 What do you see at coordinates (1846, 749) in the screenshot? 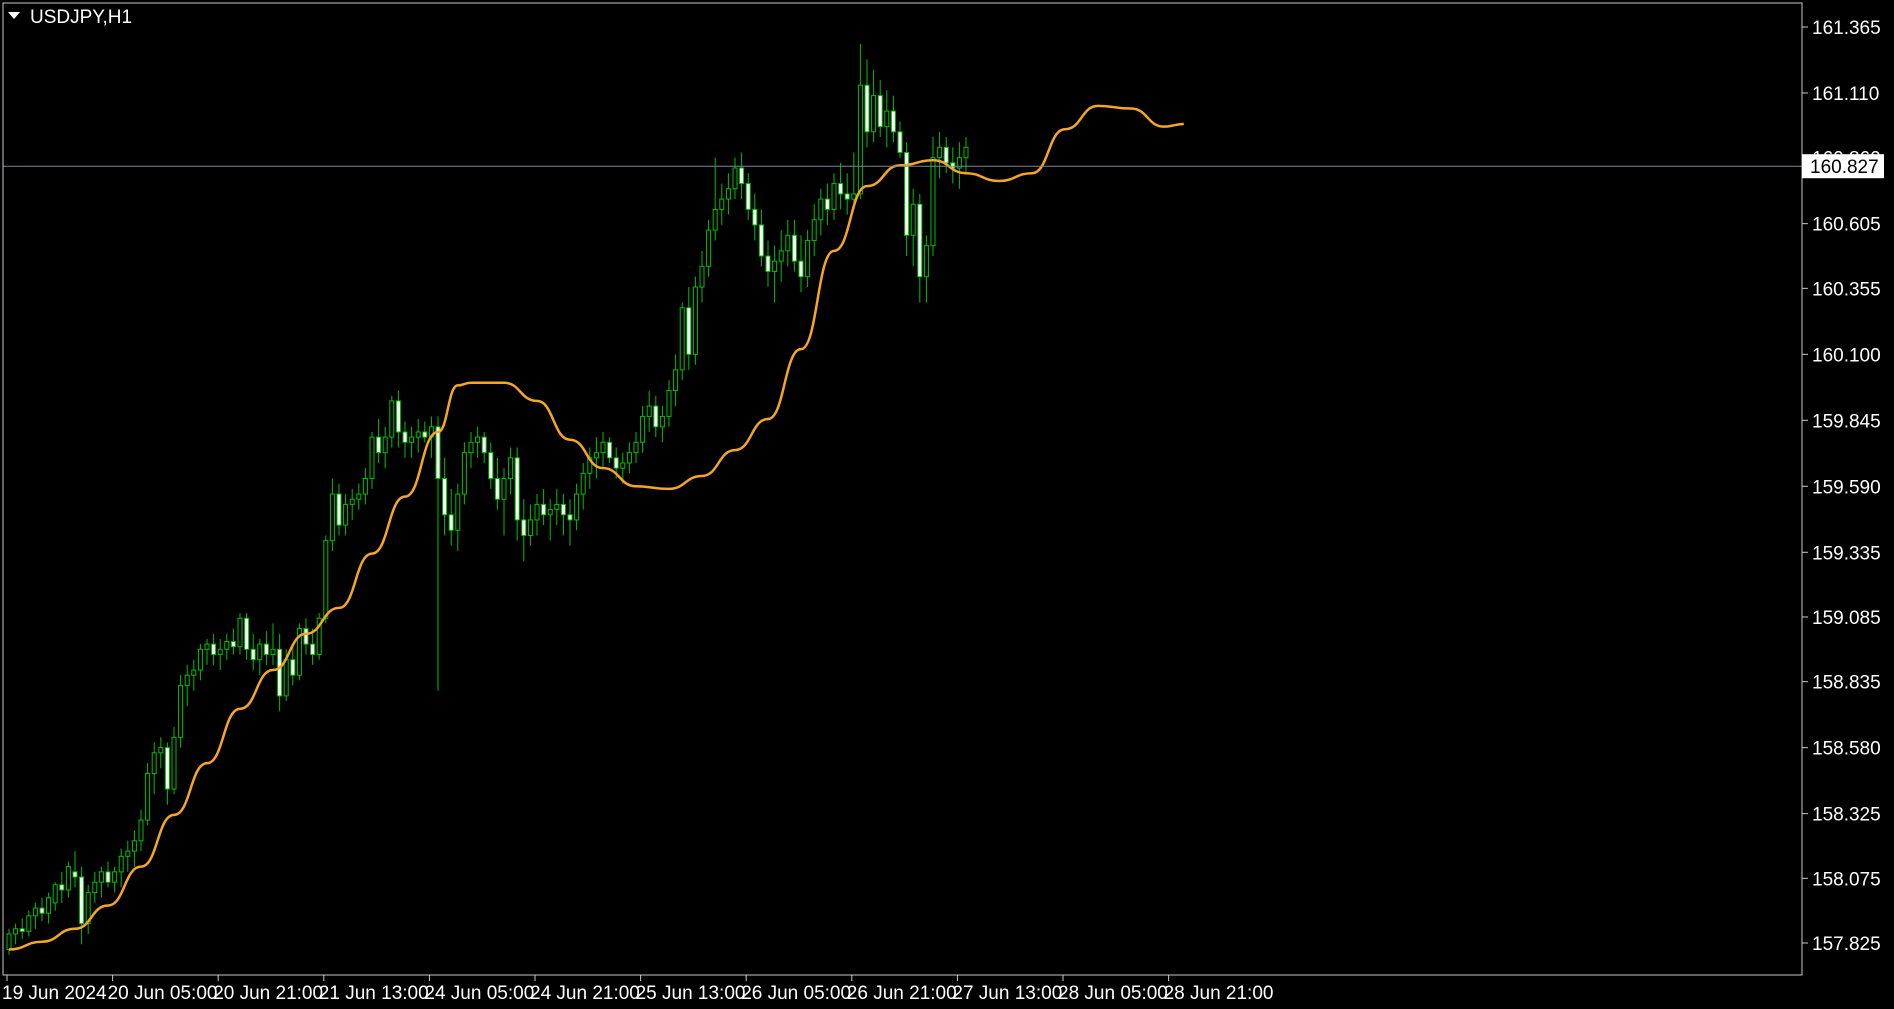
I see `y-tick-label: 158.580` at bounding box center [1846, 749].